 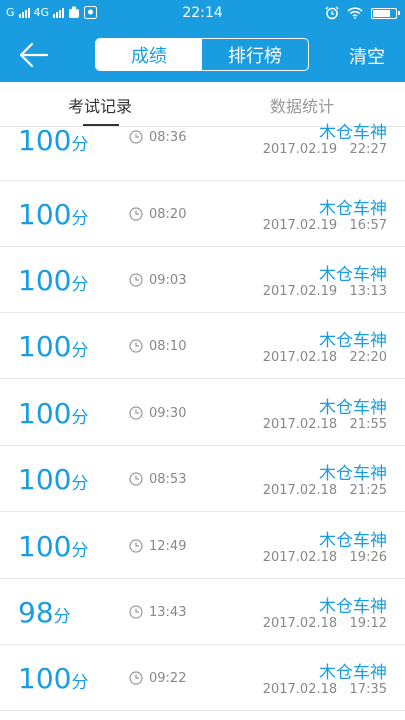 I want to click on list-item: 100分 08:36 木仓车神 2017.02.19 22:27, so click(x=202, y=148).